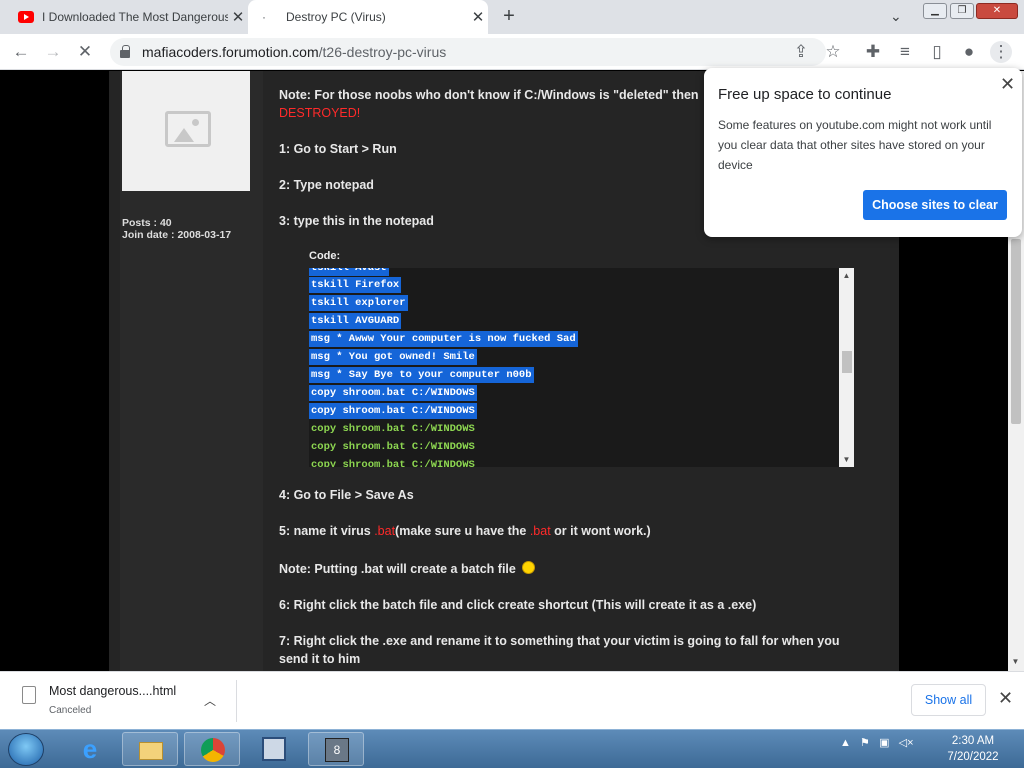  What do you see at coordinates (973, 749) in the screenshot?
I see `clock: 2:30 AM 7/20/2022` at bounding box center [973, 749].